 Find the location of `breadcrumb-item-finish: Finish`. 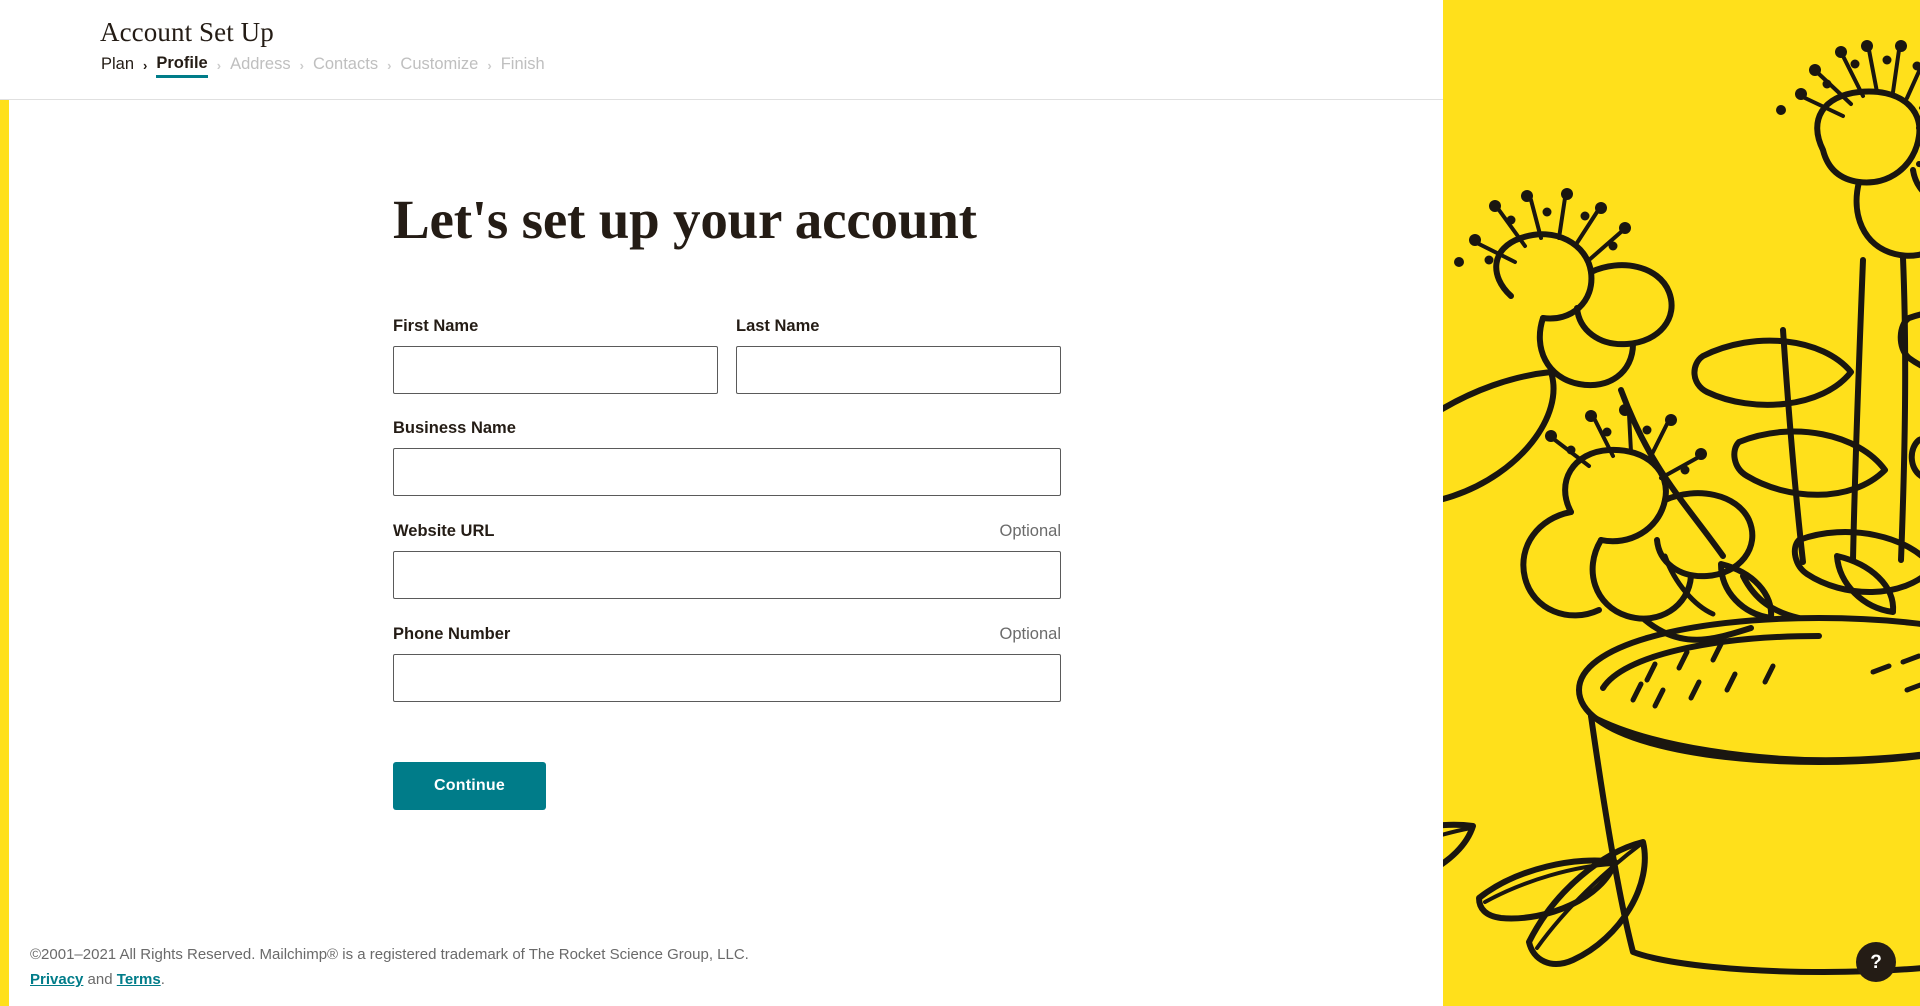

breadcrumb-item-finish: Finish is located at coordinates (523, 66).